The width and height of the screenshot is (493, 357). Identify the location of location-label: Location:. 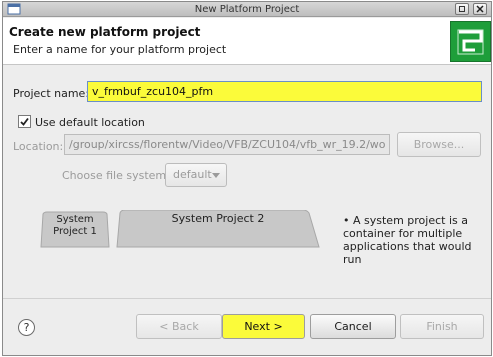
(38, 146).